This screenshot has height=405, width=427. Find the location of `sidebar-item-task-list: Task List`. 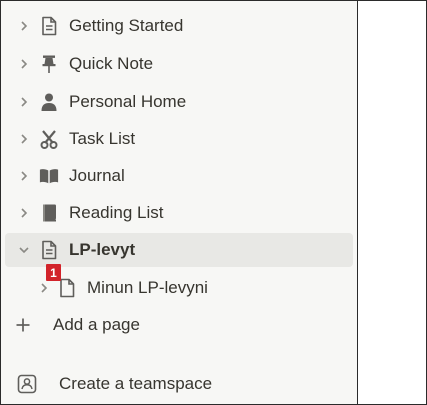

sidebar-item-task-list: Task List is located at coordinates (179, 139).